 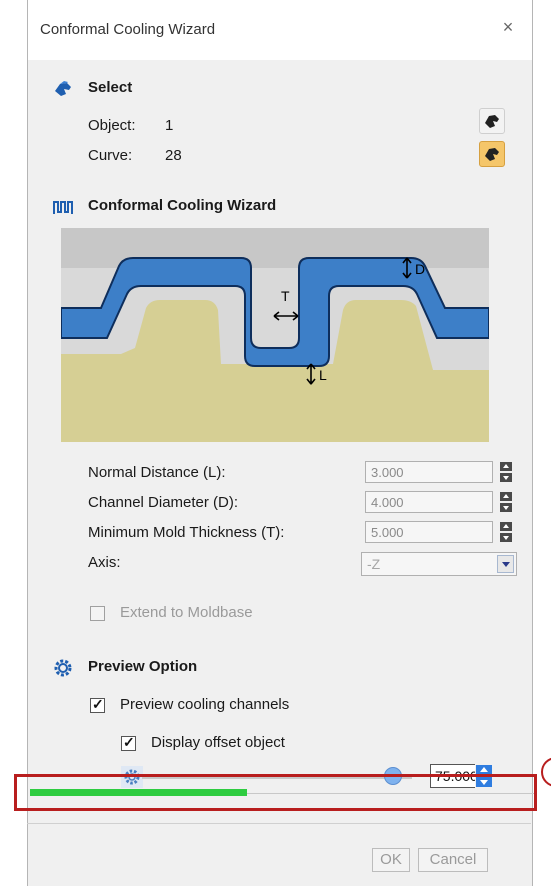 What do you see at coordinates (143, 666) in the screenshot?
I see `preview-section-title: Preview Option` at bounding box center [143, 666].